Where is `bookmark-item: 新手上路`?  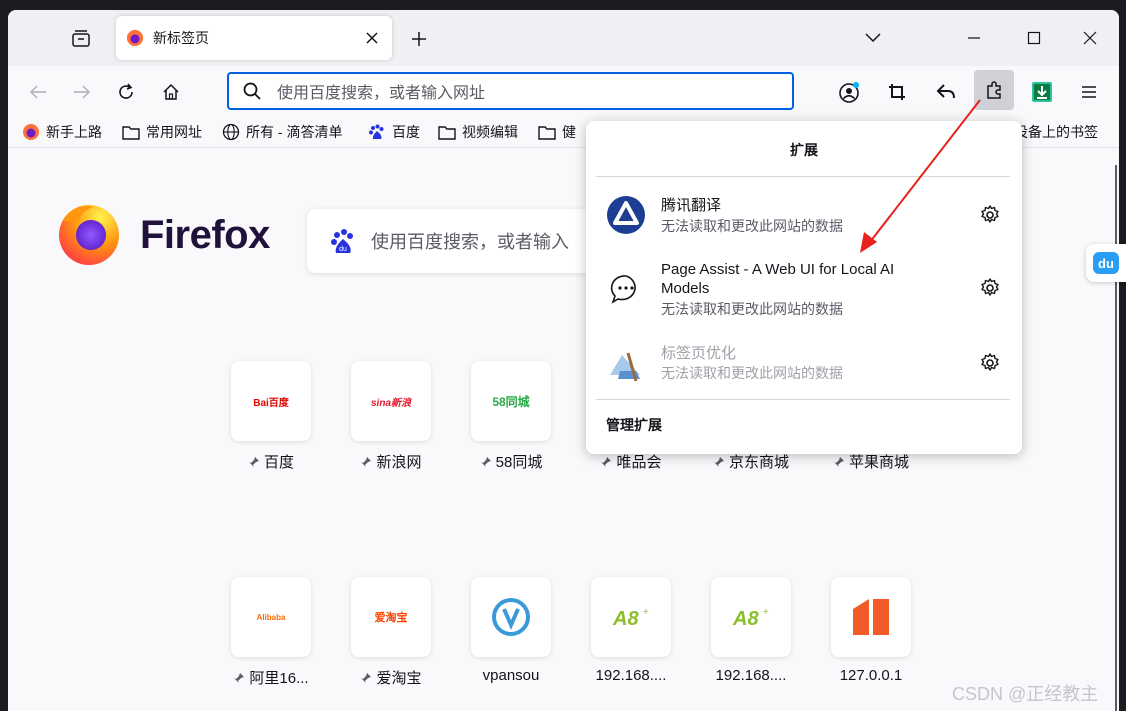
bookmark-item: 新手上路 is located at coordinates (62, 132).